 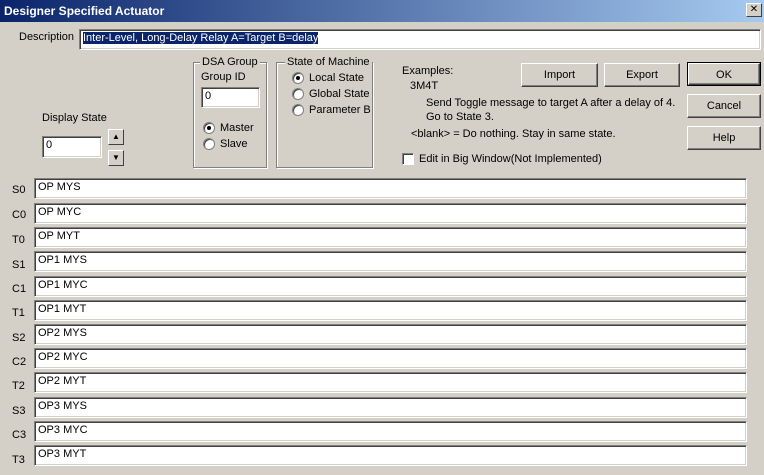 What do you see at coordinates (18, 386) in the screenshot?
I see `row-label-t2: T2` at bounding box center [18, 386].